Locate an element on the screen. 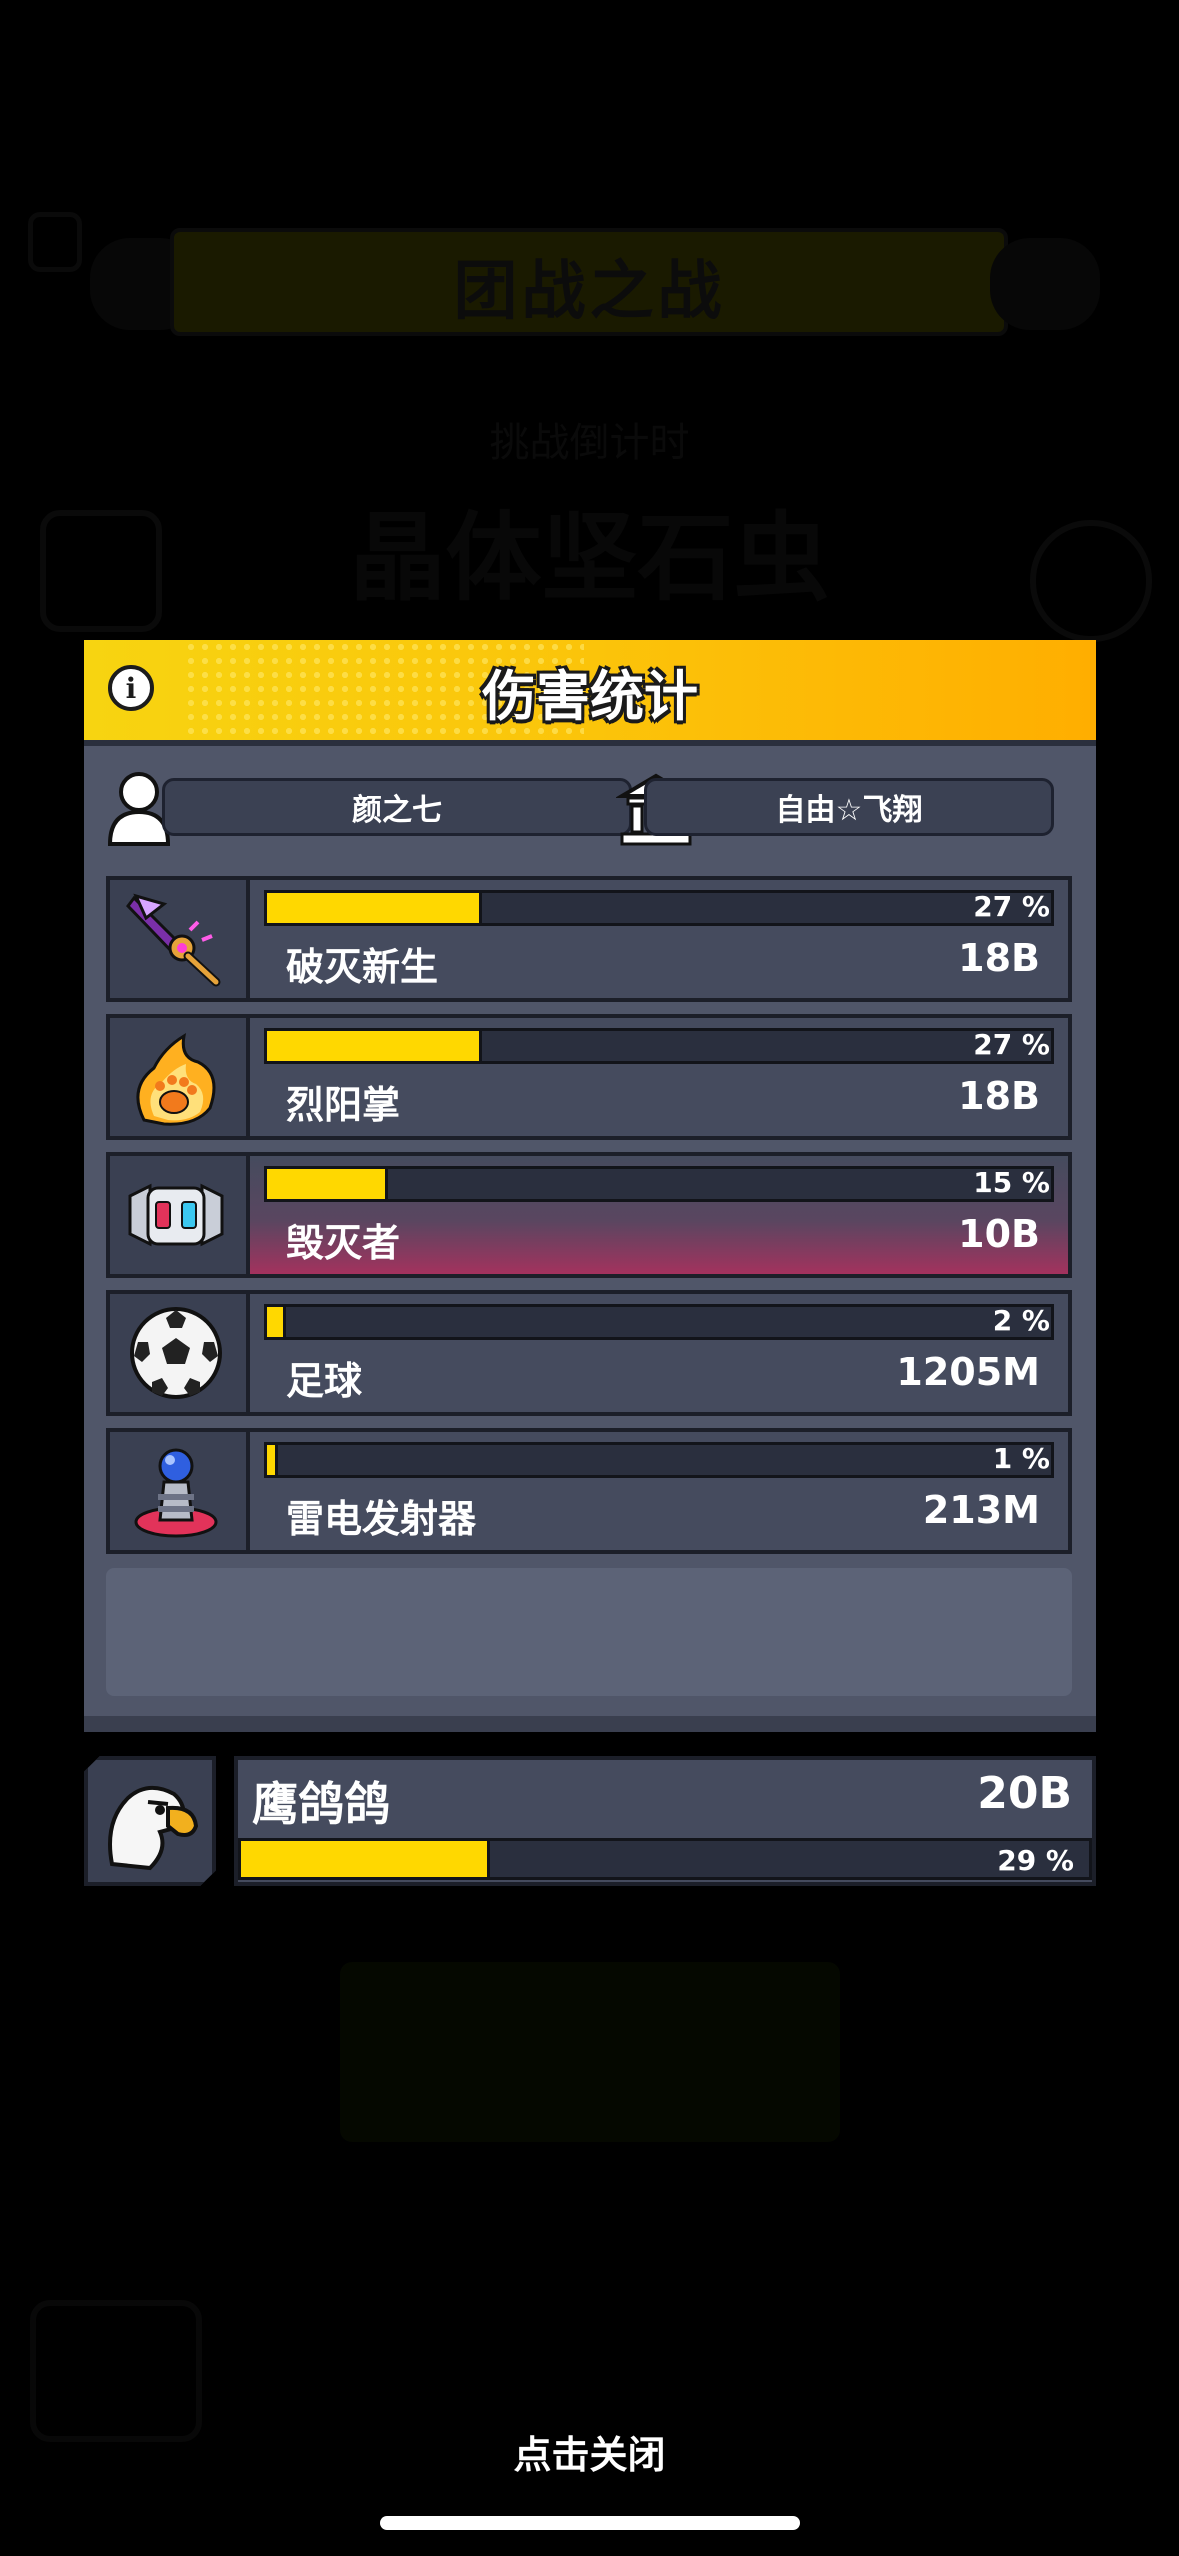  pet-damage-bar is located at coordinates (665, 1859).